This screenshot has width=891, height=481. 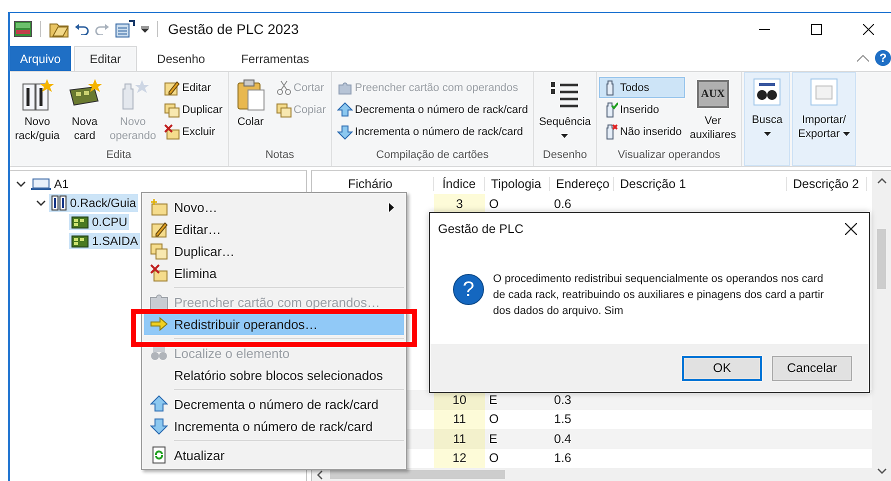 What do you see at coordinates (274, 426) in the screenshot?
I see `menu-item: Incrementa o número de rack/card` at bounding box center [274, 426].